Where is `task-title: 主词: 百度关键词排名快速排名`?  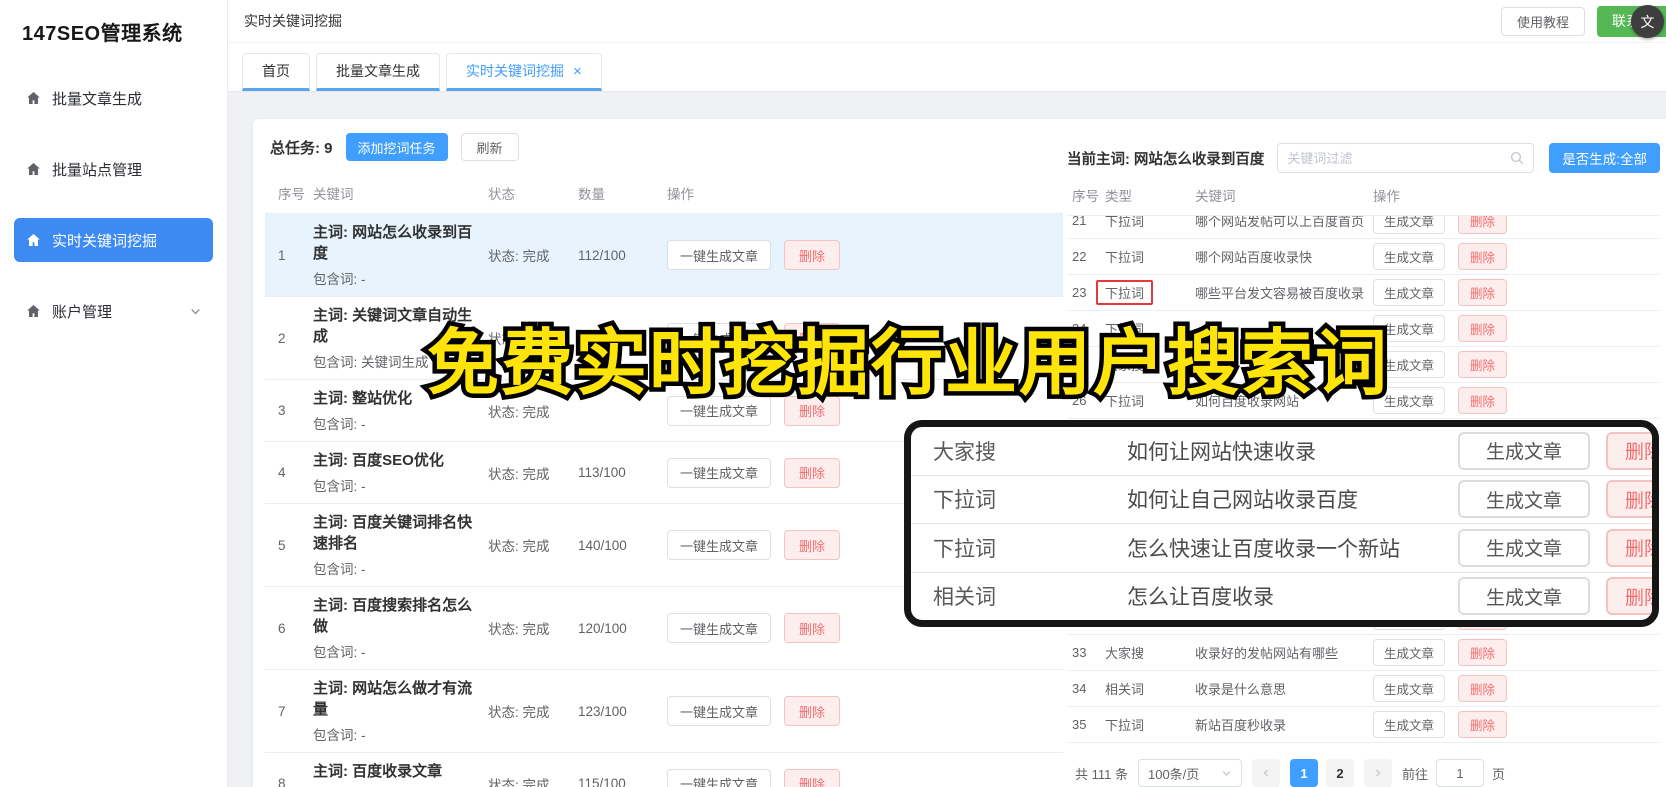 task-title: 主词: 百度关键词排名快速排名 is located at coordinates (393, 533).